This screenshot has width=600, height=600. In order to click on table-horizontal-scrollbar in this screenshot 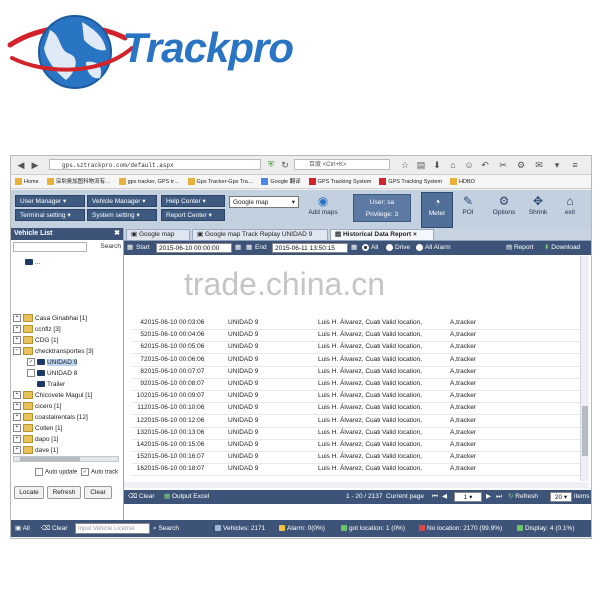, I will do `click(356, 485)`.